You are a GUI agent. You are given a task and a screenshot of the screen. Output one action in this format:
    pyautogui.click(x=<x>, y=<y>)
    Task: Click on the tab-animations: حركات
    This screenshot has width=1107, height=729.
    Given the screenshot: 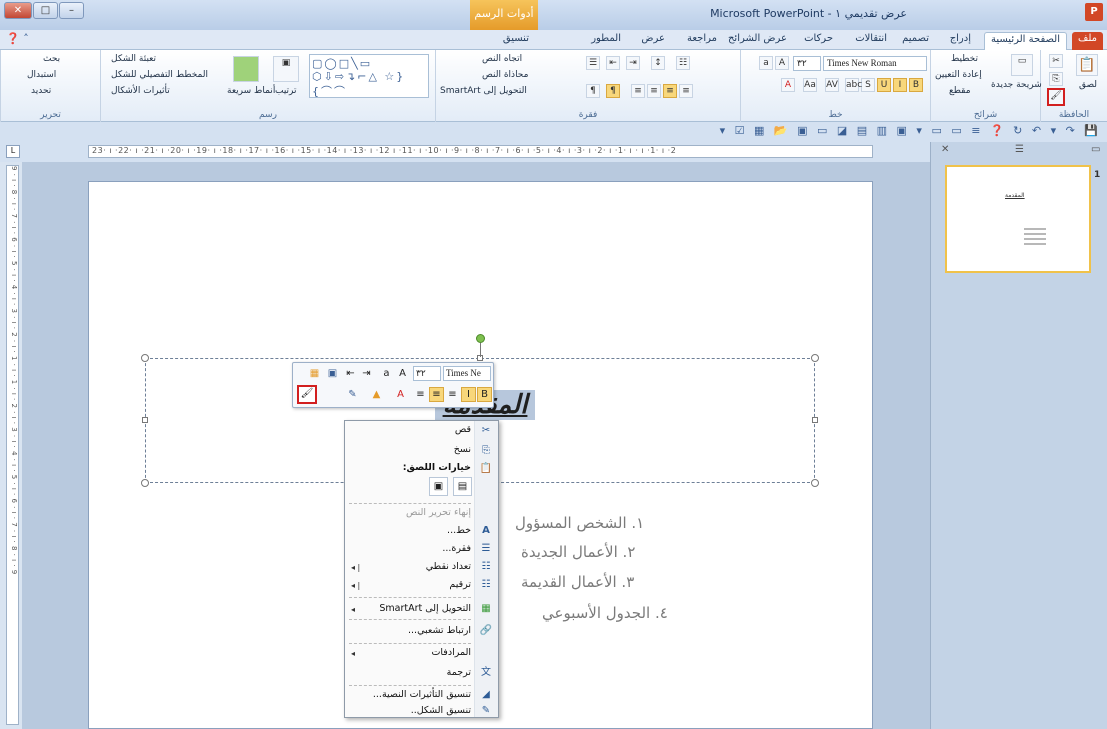 What is the action you would take?
    pyautogui.click(x=818, y=41)
    